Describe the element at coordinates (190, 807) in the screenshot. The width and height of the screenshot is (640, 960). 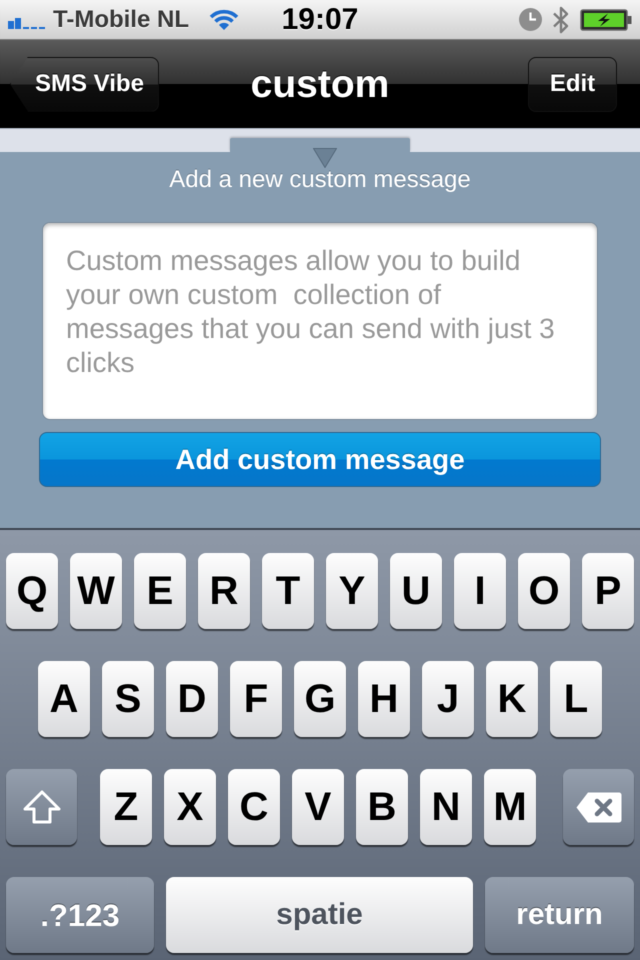
I see `letter-key: X` at that location.